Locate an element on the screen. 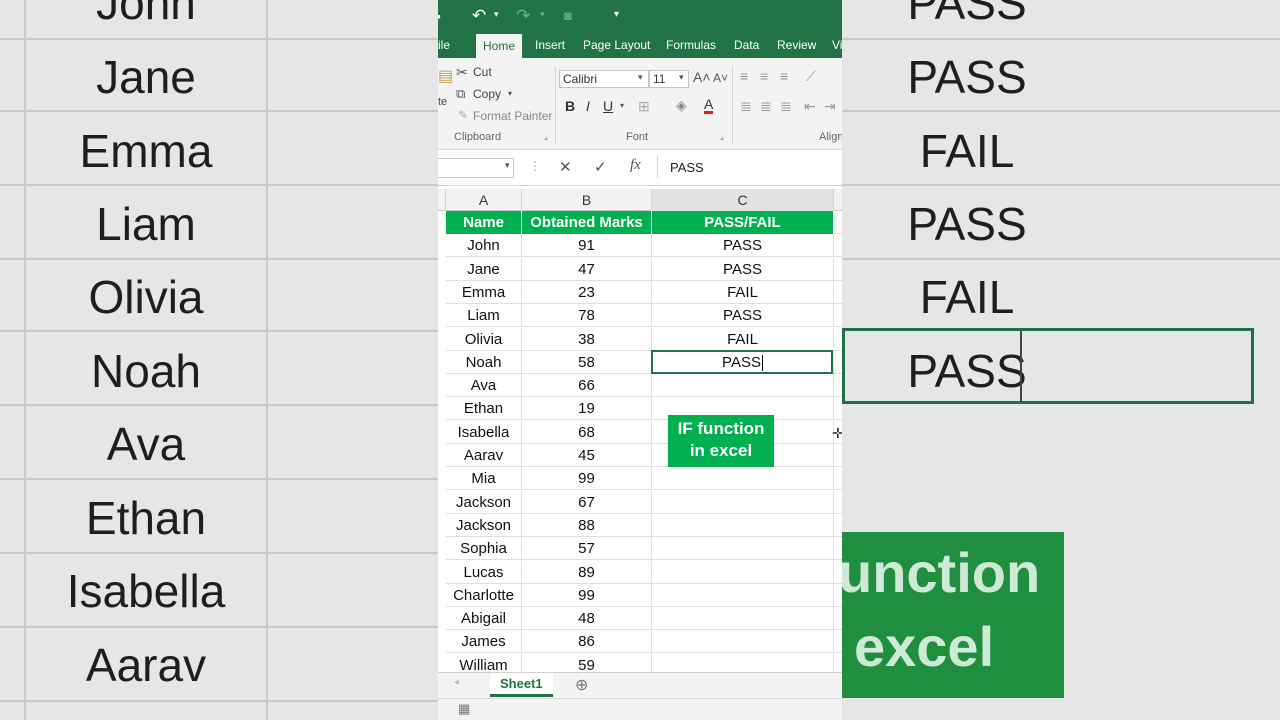 This screenshot has width=1280, height=720. marks-cell: 57 is located at coordinates (587, 549).